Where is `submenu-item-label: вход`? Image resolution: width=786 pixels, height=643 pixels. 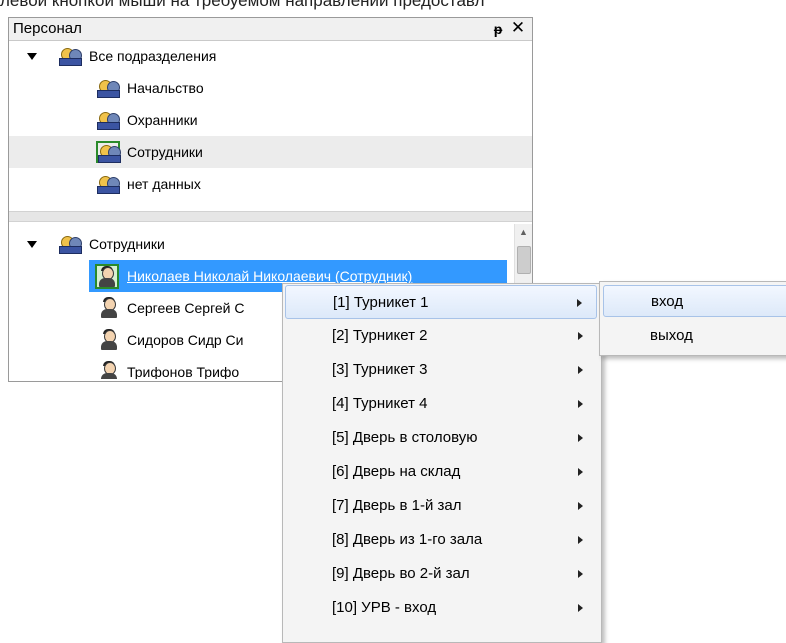 submenu-item-label: вход is located at coordinates (667, 301).